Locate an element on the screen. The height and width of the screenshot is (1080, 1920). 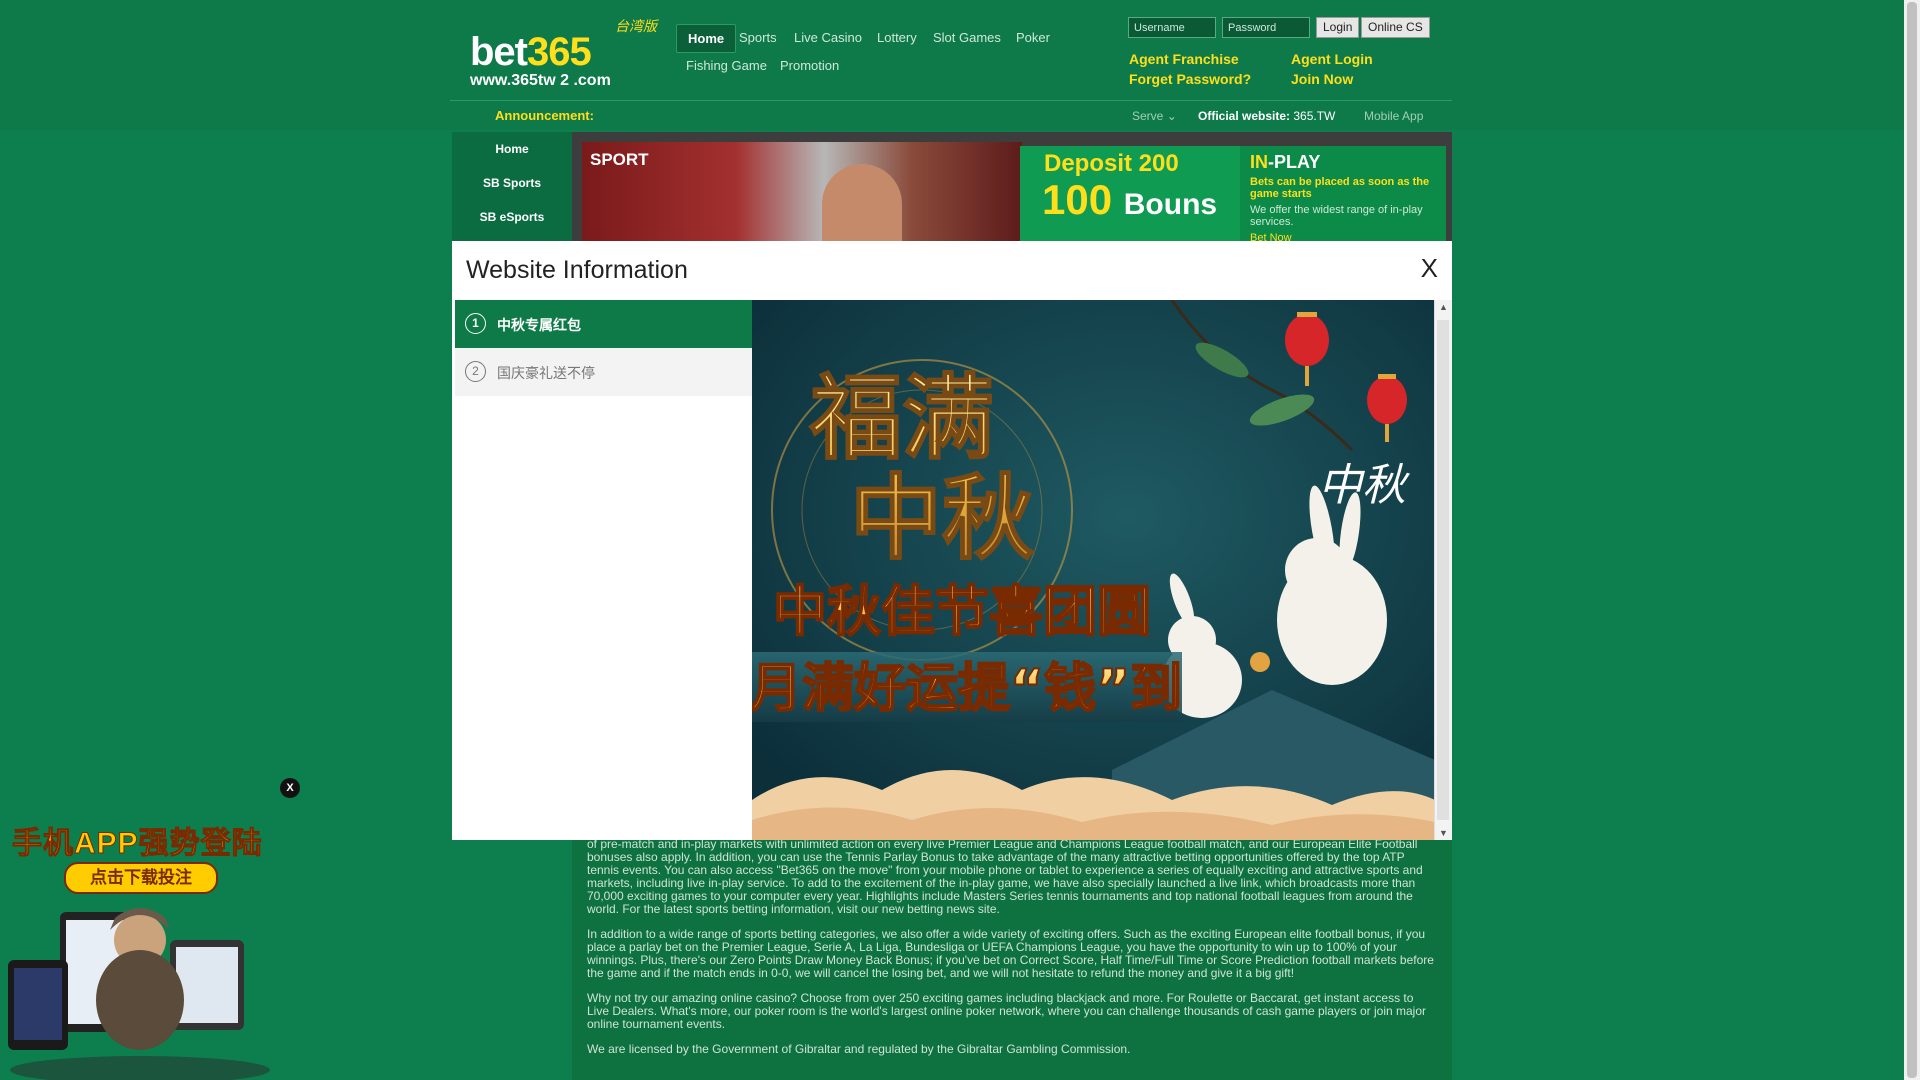
deposit-line: Deposit 200 is located at coordinates (1111, 163).